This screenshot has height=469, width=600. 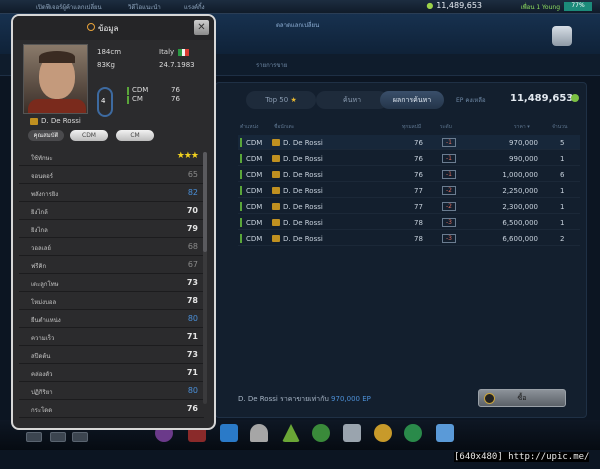 What do you see at coordinates (522, 398) in the screenshot?
I see `buy-button: ซื้อ` at bounding box center [522, 398].